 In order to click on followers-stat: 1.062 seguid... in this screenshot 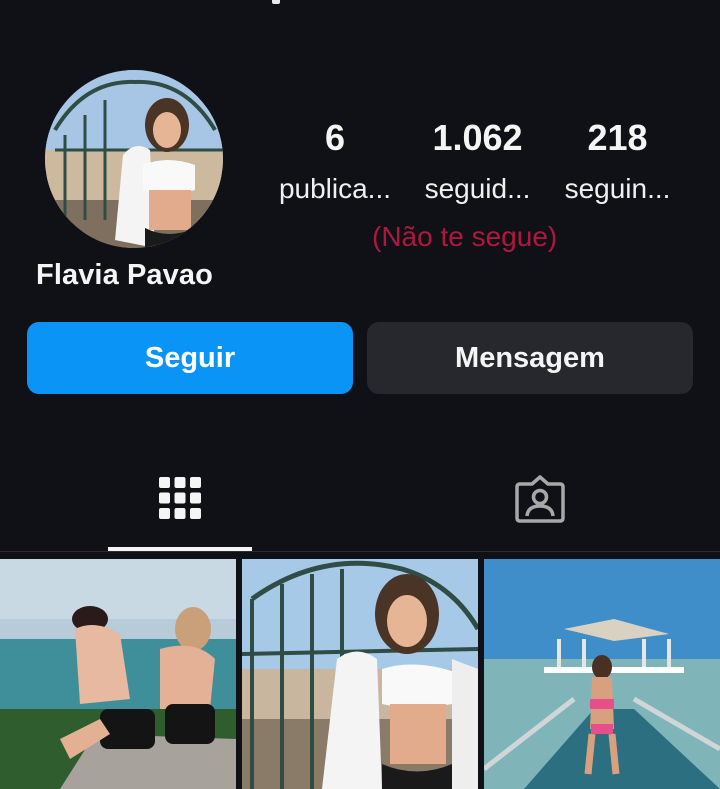, I will do `click(477, 161)`.